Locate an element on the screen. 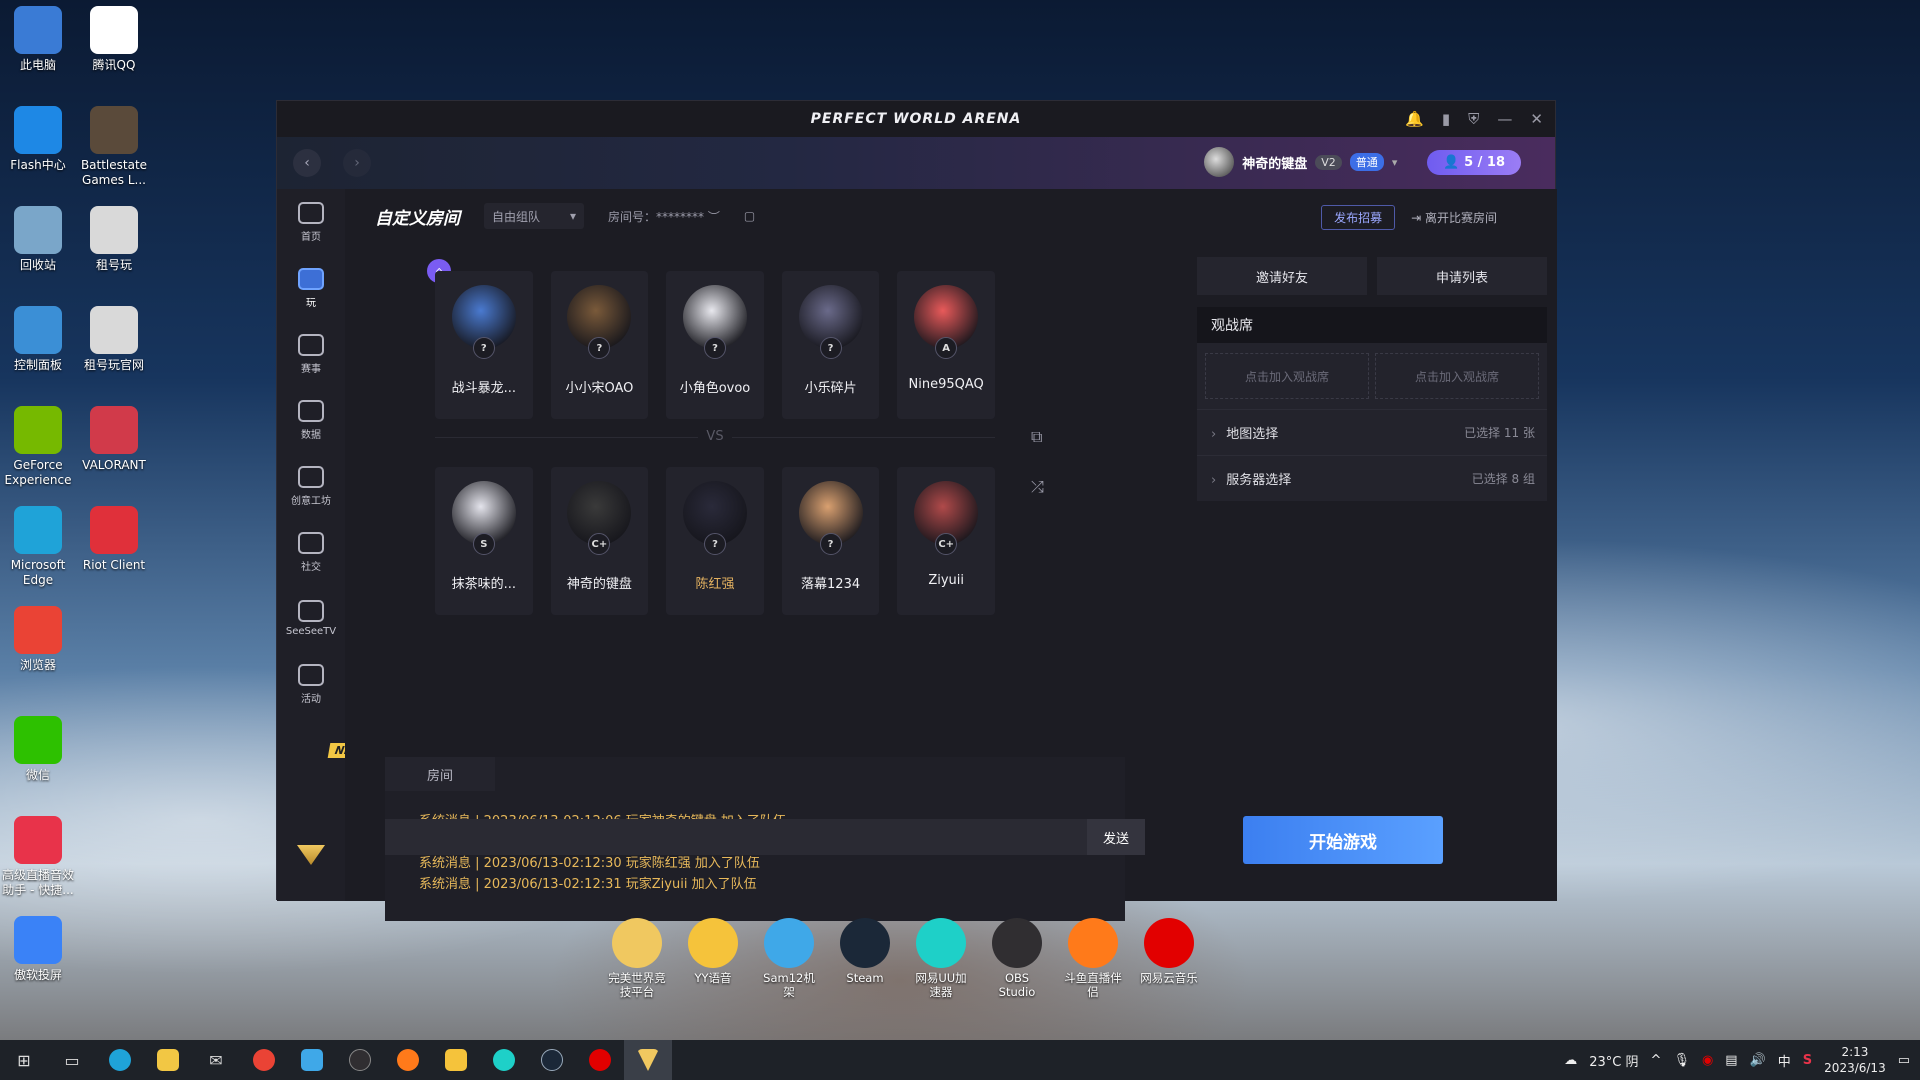 This screenshot has width=1920, height=1080. map-select-row: › 地图选择 已选择 11 张 is located at coordinates (1372, 432).